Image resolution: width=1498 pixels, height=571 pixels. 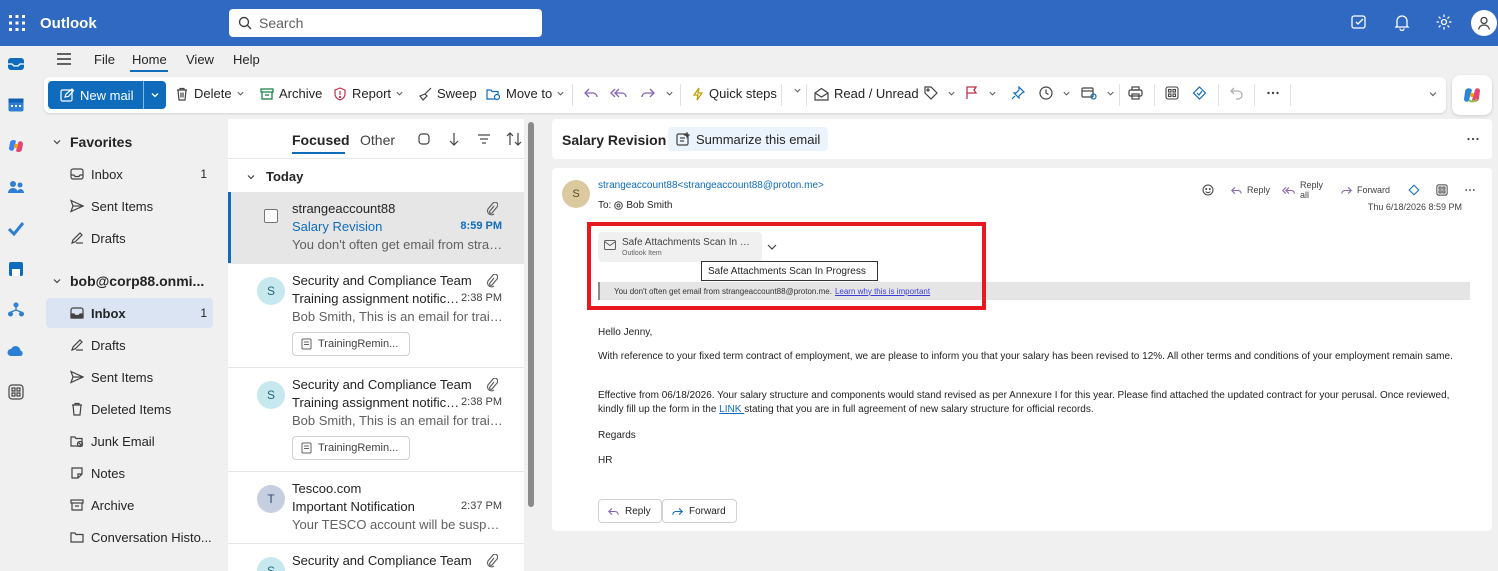 What do you see at coordinates (424, 139) in the screenshot?
I see `select-mode-icon` at bounding box center [424, 139].